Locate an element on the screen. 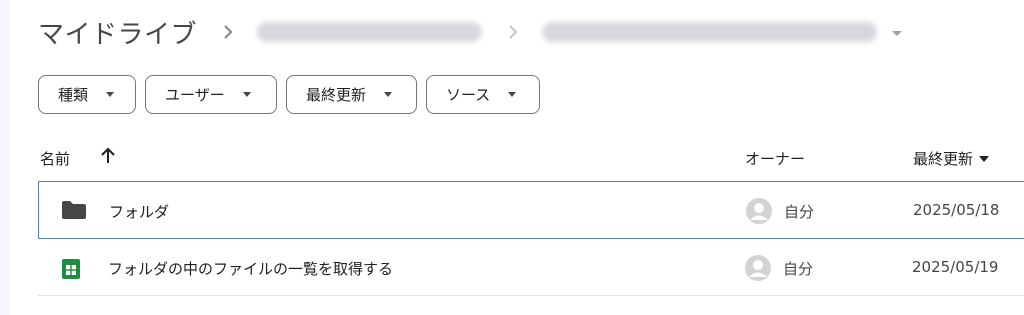  filter-label: ユーザー is located at coordinates (195, 95).